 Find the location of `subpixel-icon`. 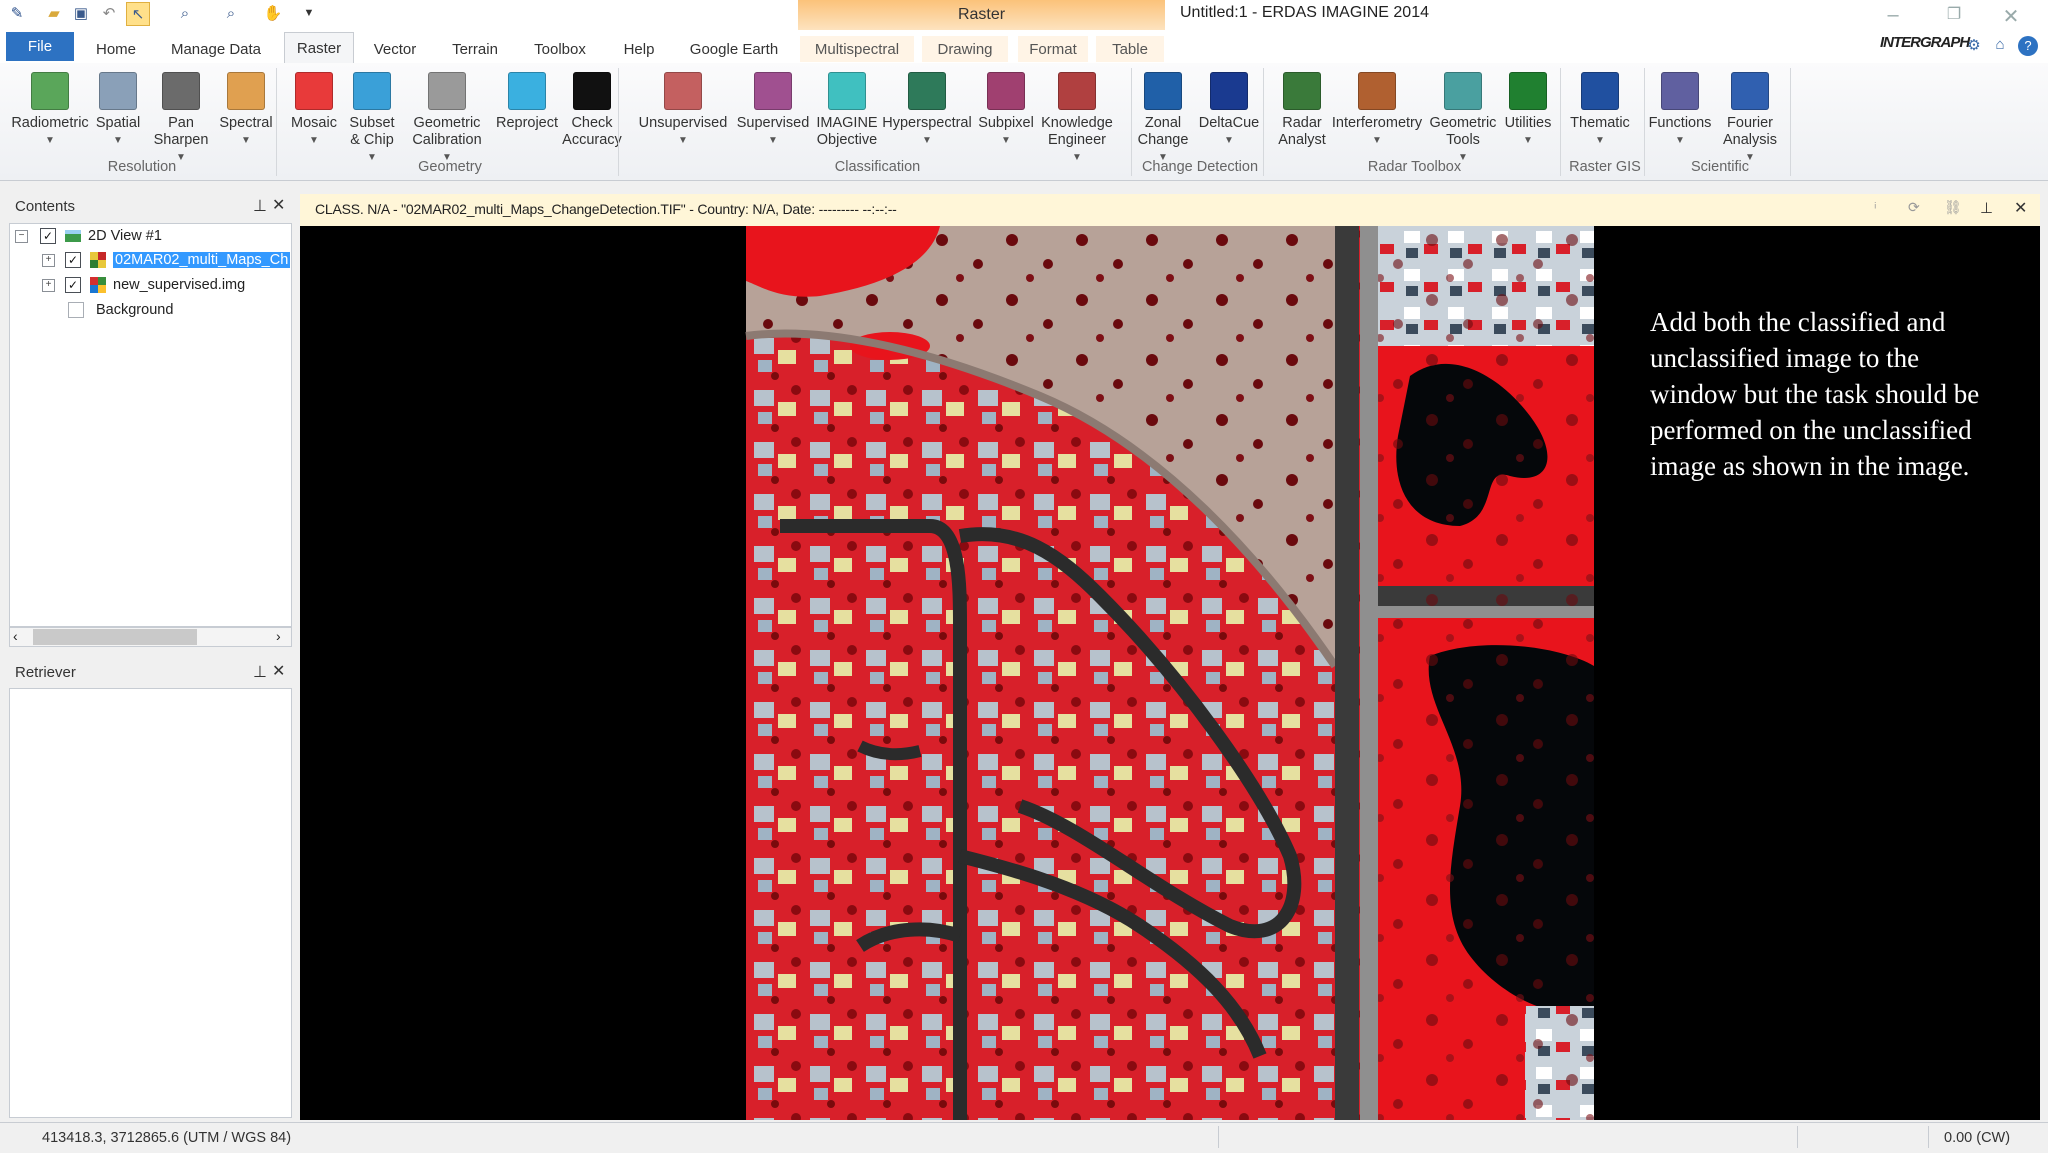

subpixel-icon is located at coordinates (1006, 91).